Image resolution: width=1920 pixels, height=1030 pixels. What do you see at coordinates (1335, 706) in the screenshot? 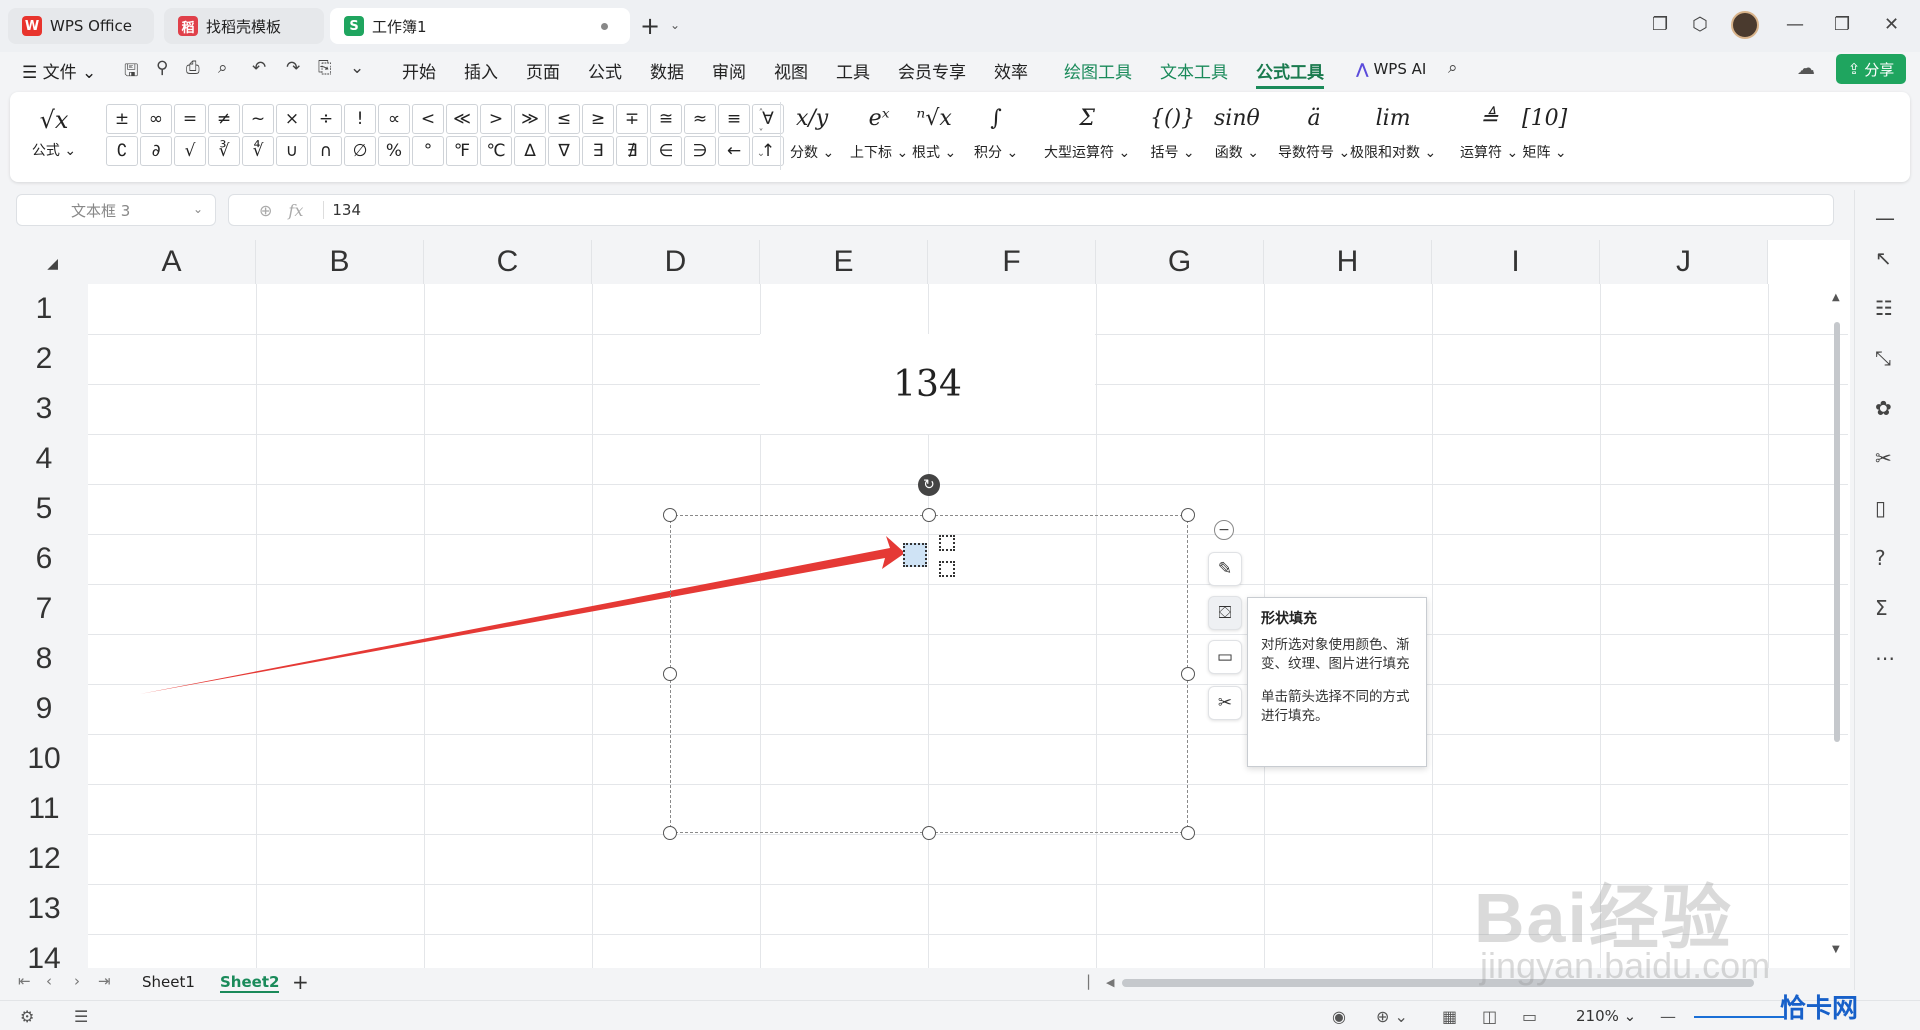
I see `tooltip-hint: 单击箭头选择不同的方式进行填充。` at bounding box center [1335, 706].